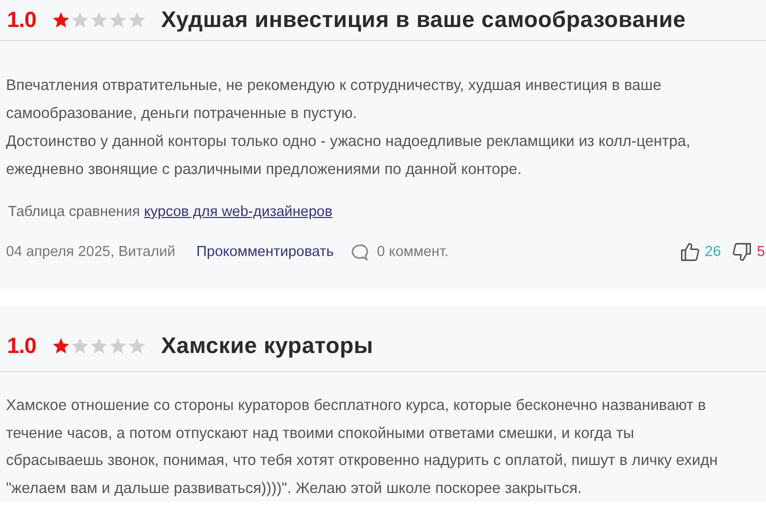 The image size is (766, 512). I want to click on comparison-note: Таблица сравнения курсов для web-дизайнеров, so click(170, 212).